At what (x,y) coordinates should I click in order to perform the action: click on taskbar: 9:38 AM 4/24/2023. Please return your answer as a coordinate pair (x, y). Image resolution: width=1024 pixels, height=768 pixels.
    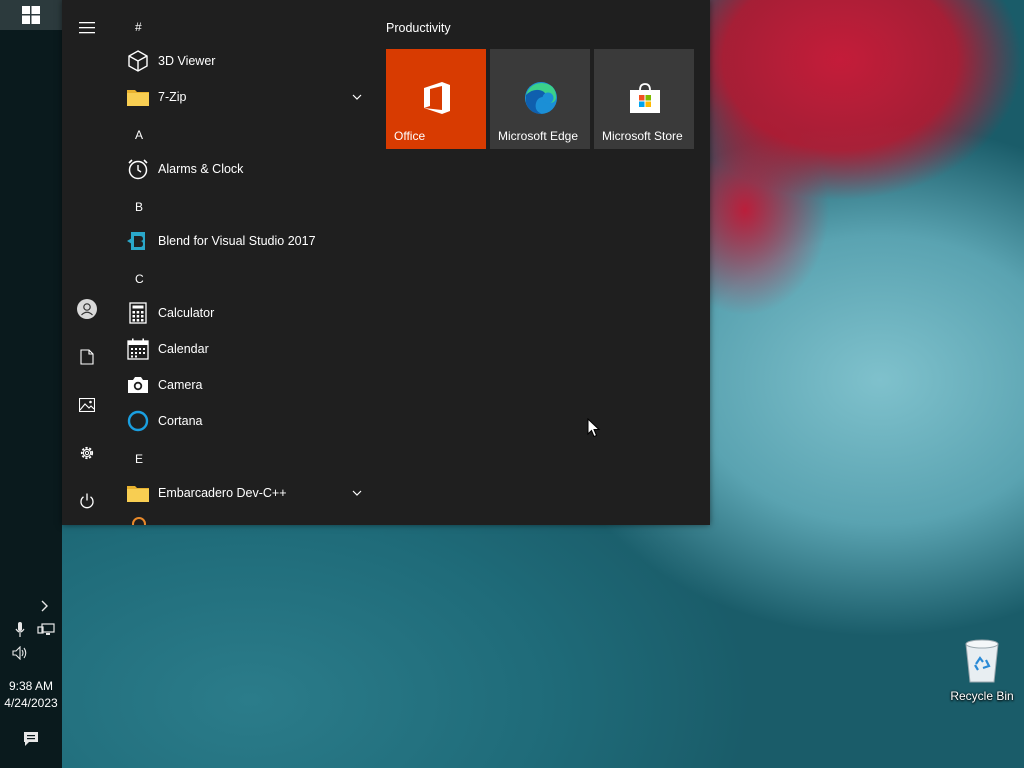
    Looking at the image, I should click on (31, 384).